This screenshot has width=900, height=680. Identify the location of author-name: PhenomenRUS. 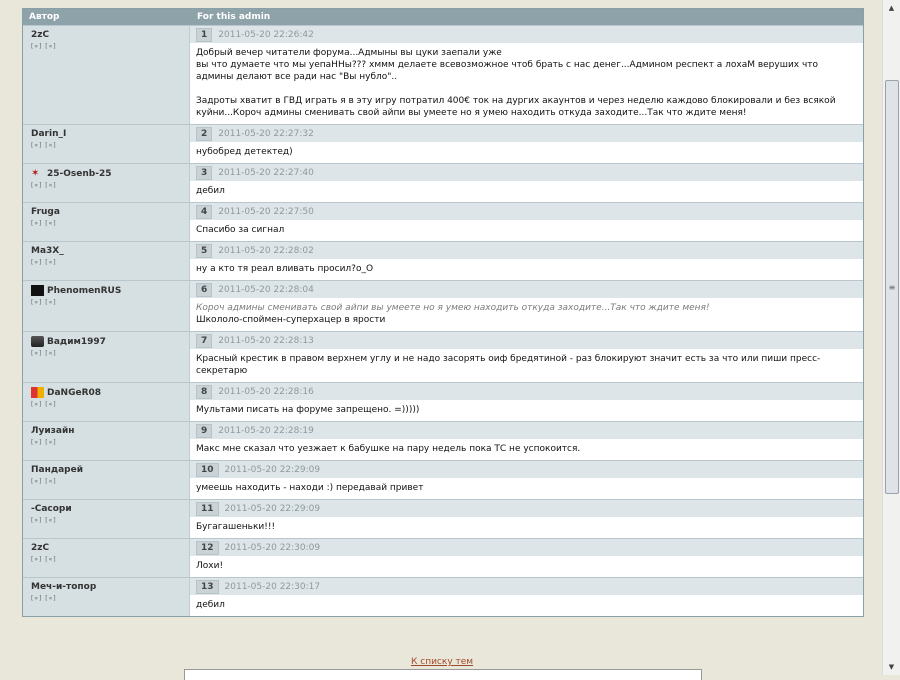
(110, 290).